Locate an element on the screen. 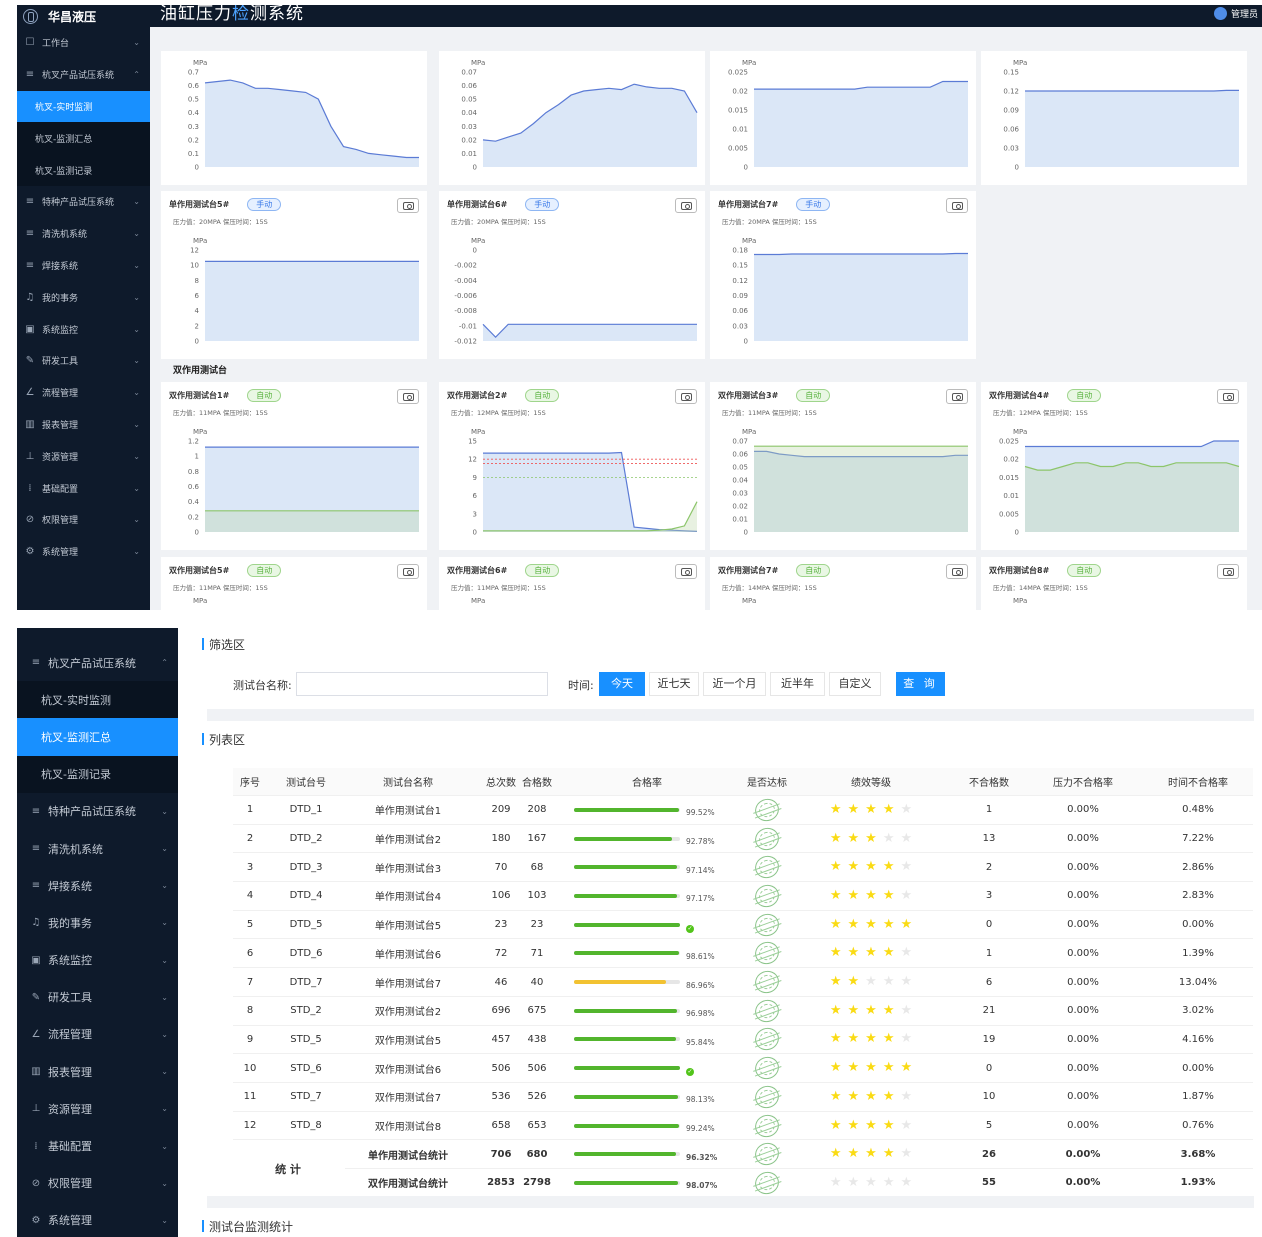 This screenshot has height=1237, width=1262. sidebar-item-9: ✎ 研发工具 ⌄ is located at coordinates (97, 997).